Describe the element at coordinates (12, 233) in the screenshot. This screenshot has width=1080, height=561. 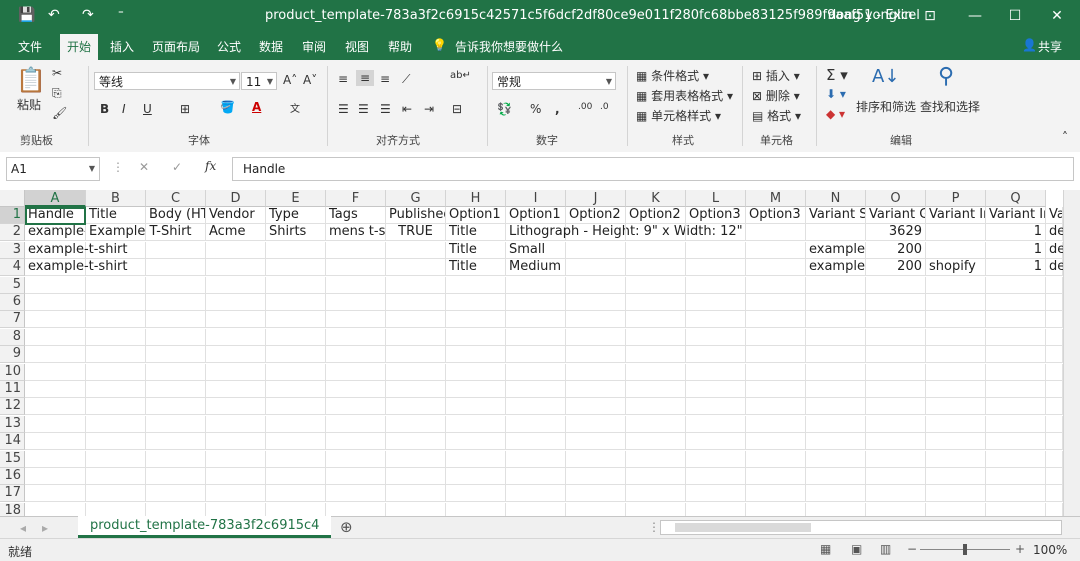
I see `row-header: 2` at that location.